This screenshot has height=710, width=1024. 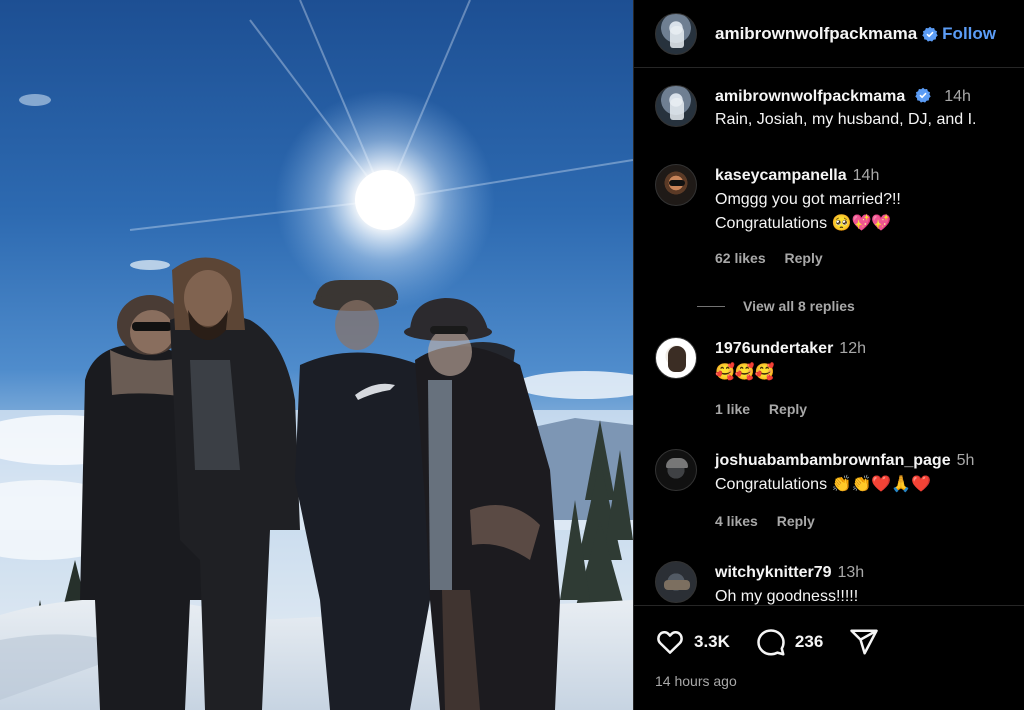 I want to click on commenter-username: 1976undertaker, so click(x=774, y=348).